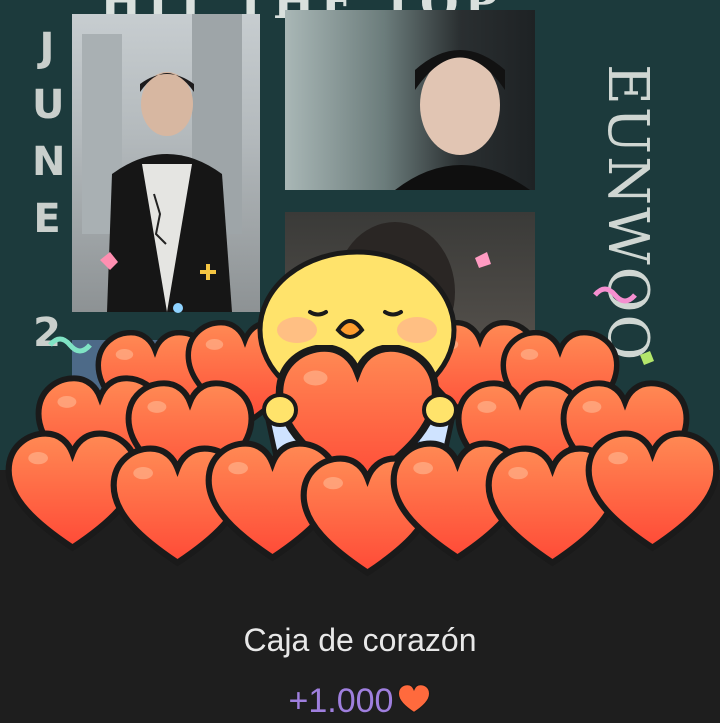 The height and width of the screenshot is (723, 720). I want to click on gift-name: Caja de corazón, so click(360, 640).